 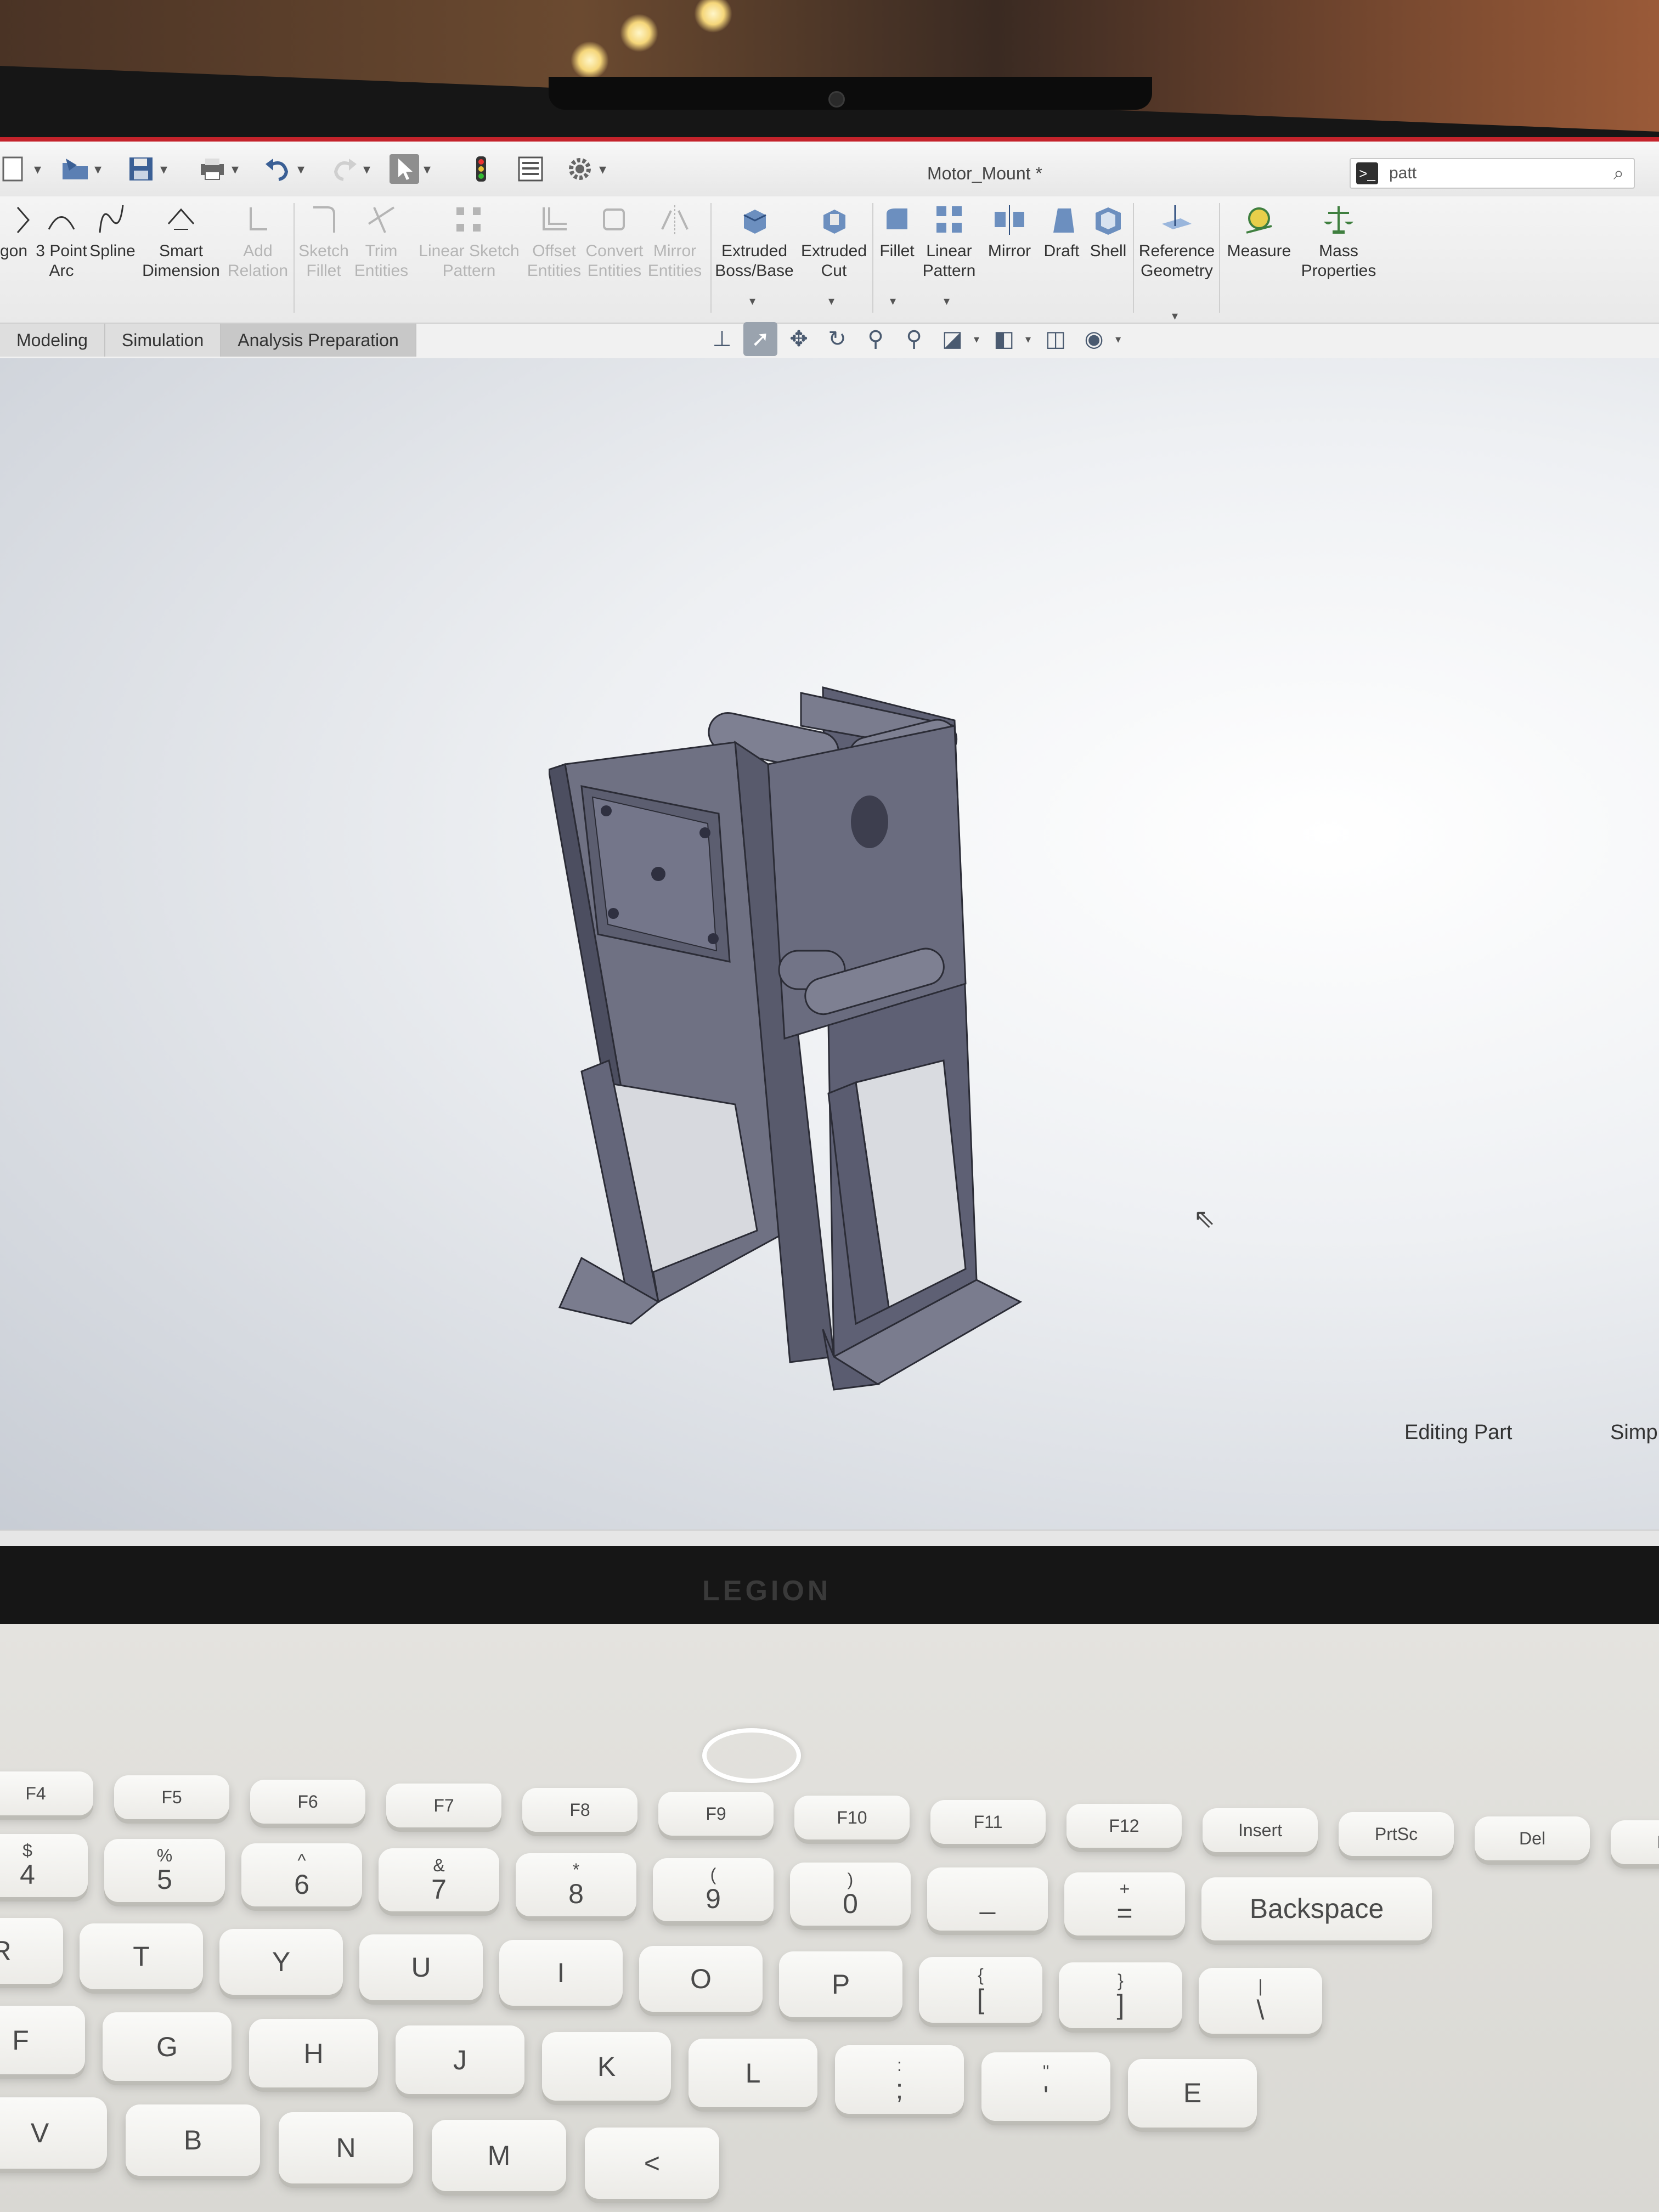 I want to click on key-v: V, so click(x=53, y=2133).